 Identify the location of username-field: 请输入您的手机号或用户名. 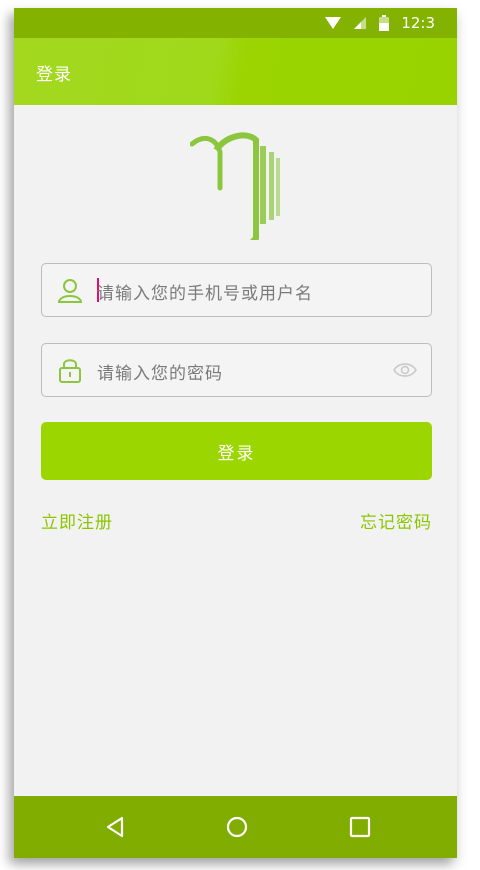
(236, 290).